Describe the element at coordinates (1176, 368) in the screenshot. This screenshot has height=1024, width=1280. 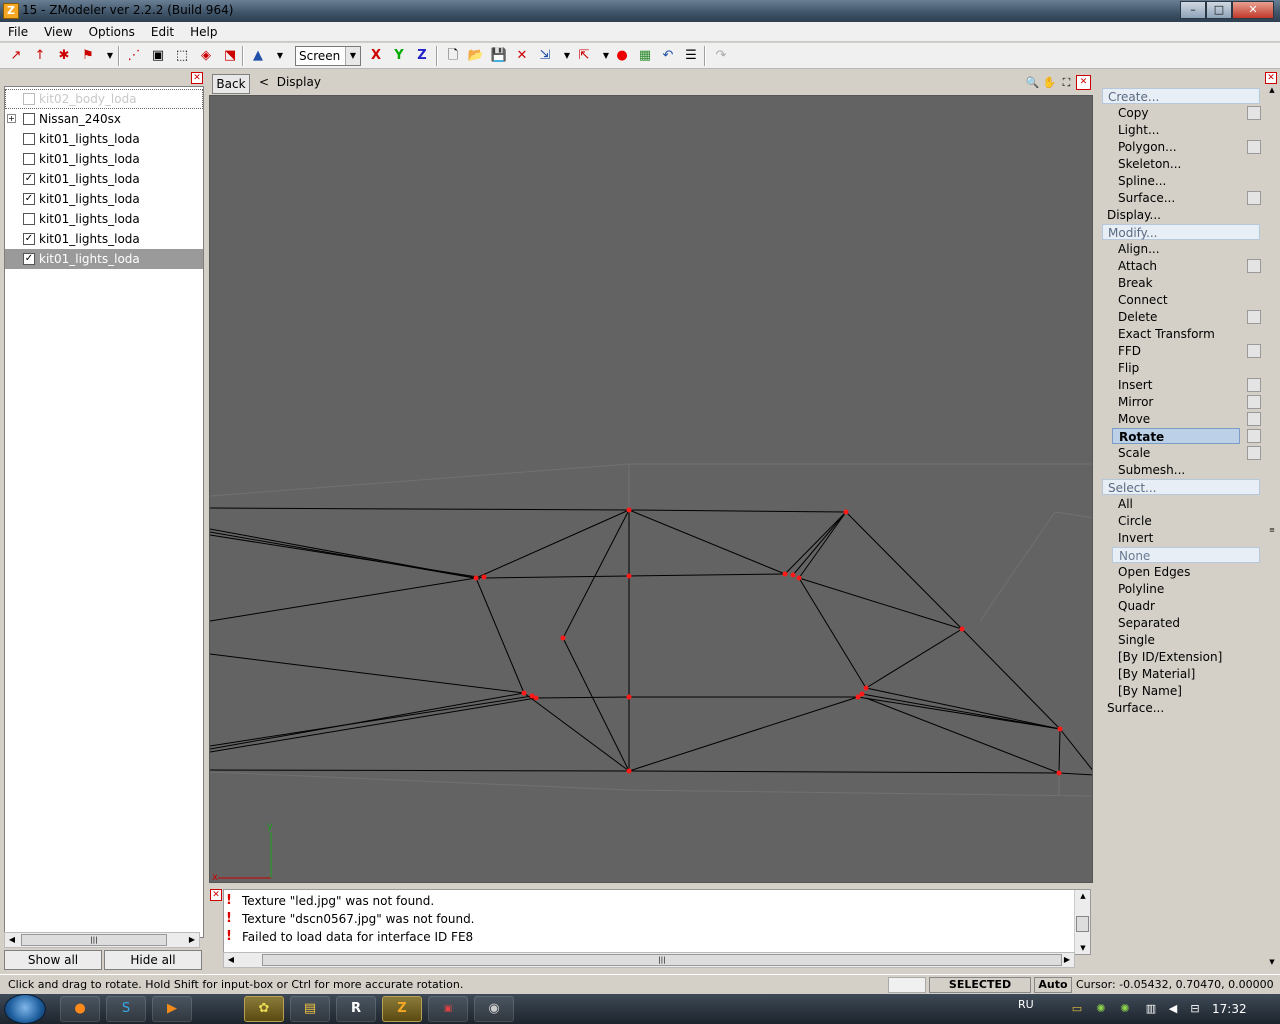
I see `command-flip: Flip` at that location.